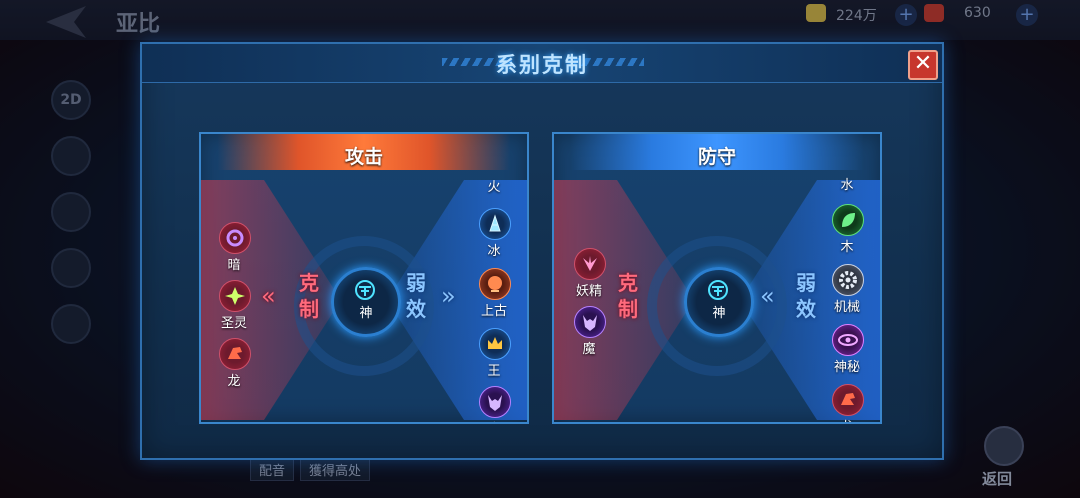 Image resolution: width=1080 pixels, height=498 pixels. I want to click on weak-item-mystery: 神秘, so click(847, 351).